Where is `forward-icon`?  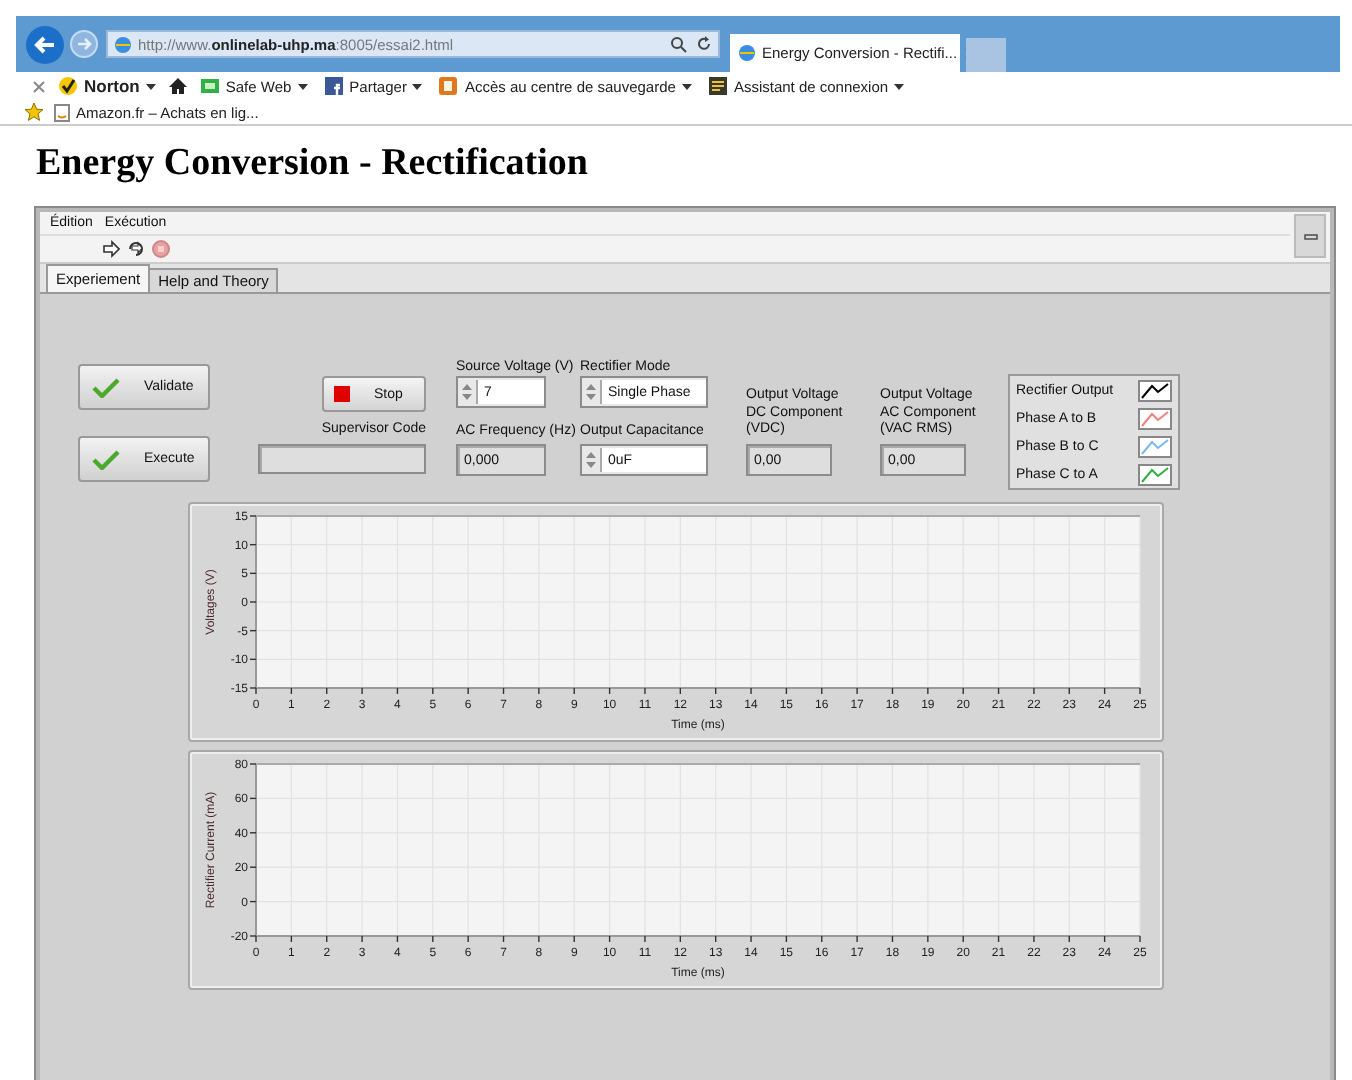
forward-icon is located at coordinates (84, 44).